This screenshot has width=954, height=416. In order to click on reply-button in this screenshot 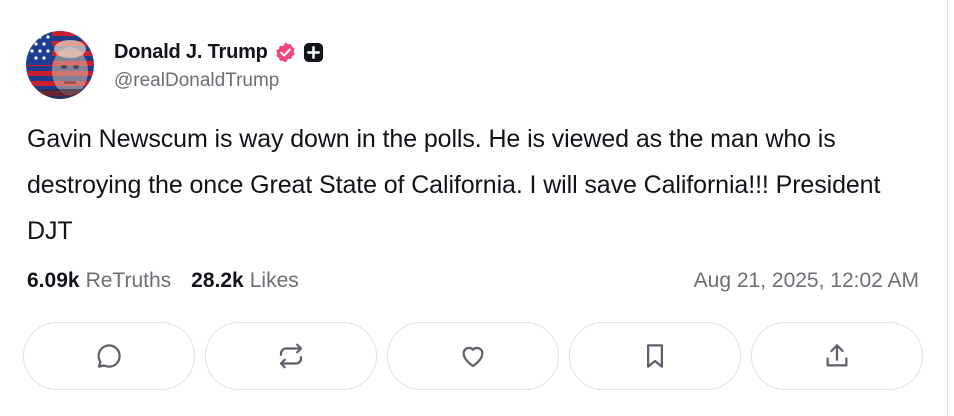, I will do `click(109, 356)`.